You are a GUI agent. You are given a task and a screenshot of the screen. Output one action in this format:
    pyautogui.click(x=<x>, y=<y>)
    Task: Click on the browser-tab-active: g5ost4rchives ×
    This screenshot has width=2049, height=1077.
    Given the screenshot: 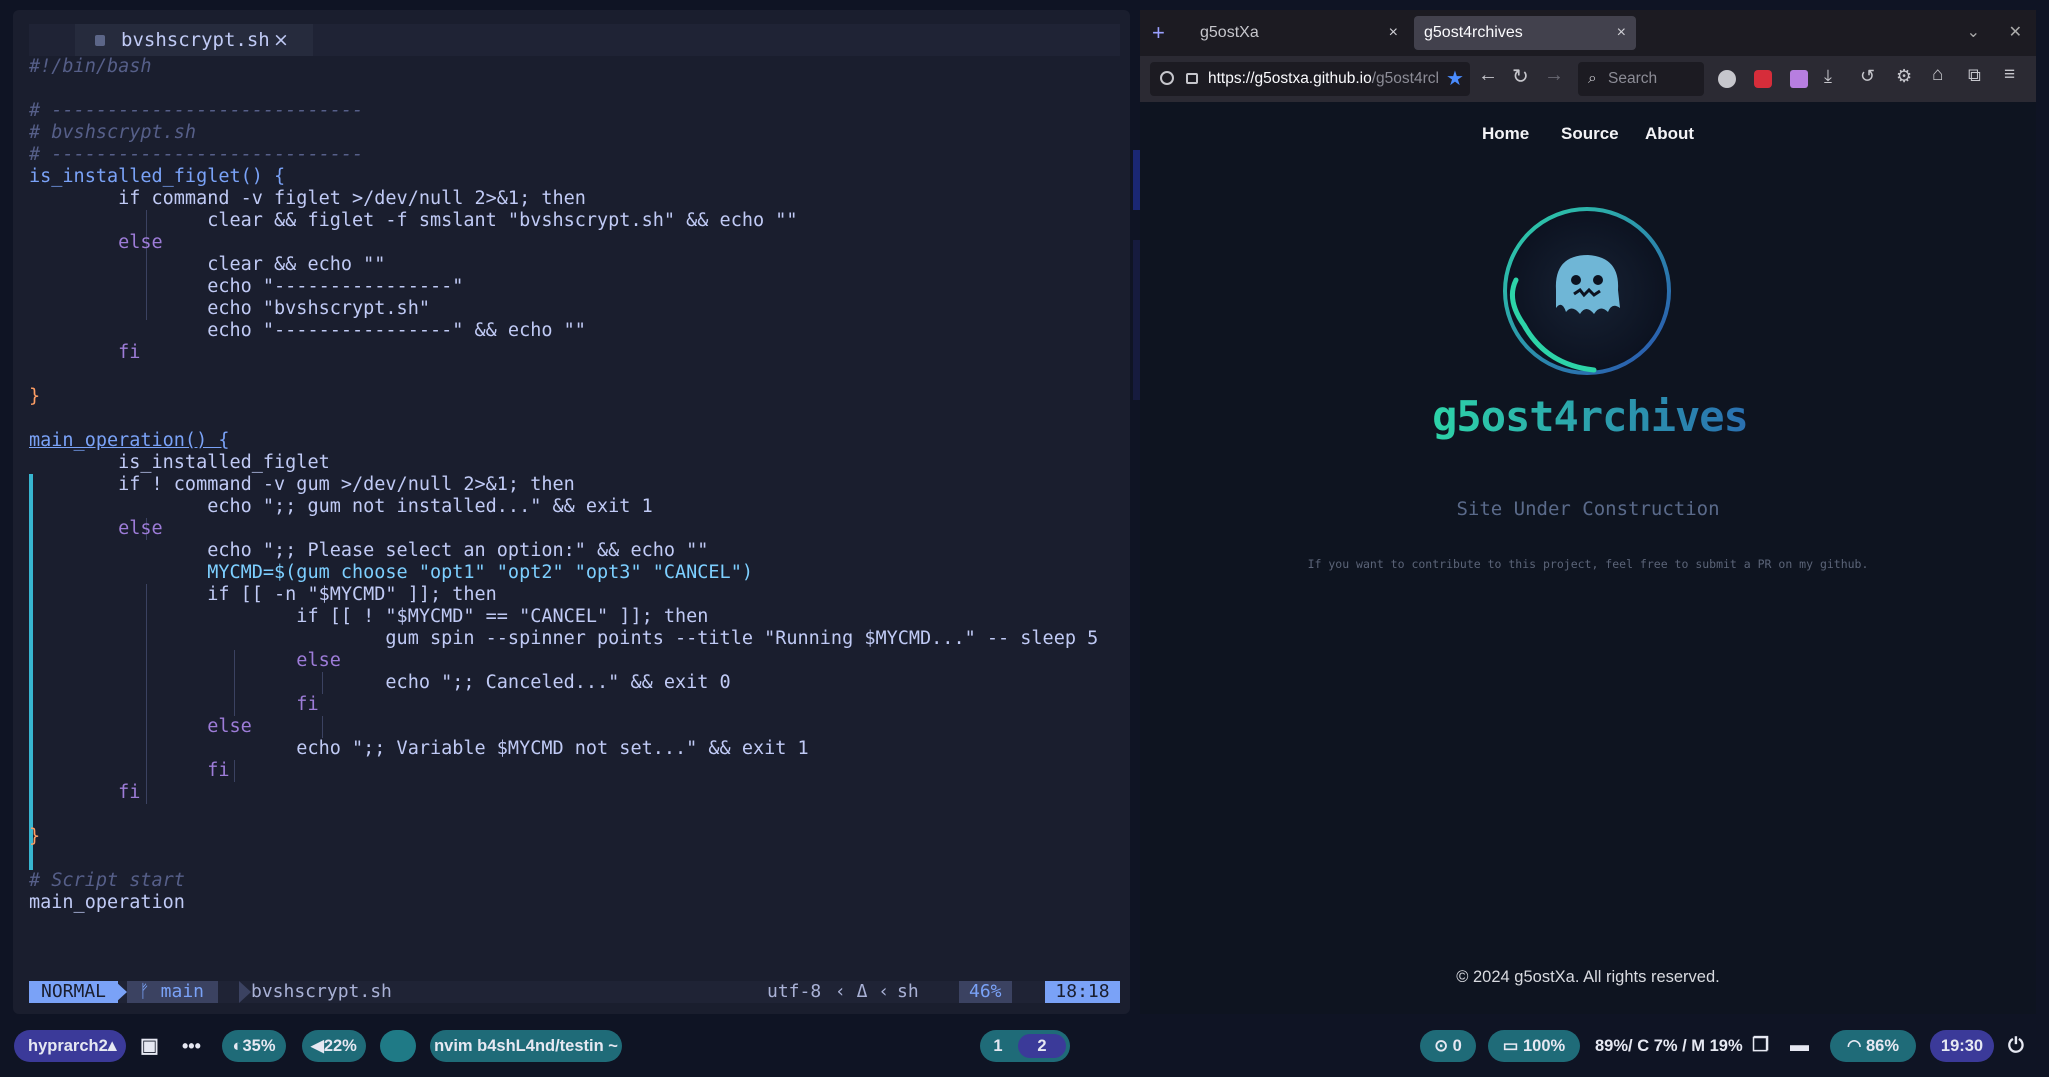 What is the action you would take?
    pyautogui.click(x=1525, y=33)
    